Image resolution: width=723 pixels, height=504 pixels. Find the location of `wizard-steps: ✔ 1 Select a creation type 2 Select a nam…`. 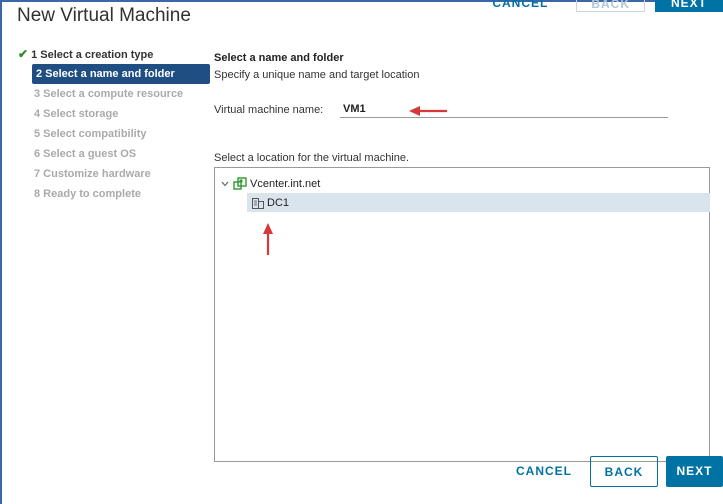

wizard-steps: ✔ 1 Select a creation type 2 Select a nam… is located at coordinates (114, 124).